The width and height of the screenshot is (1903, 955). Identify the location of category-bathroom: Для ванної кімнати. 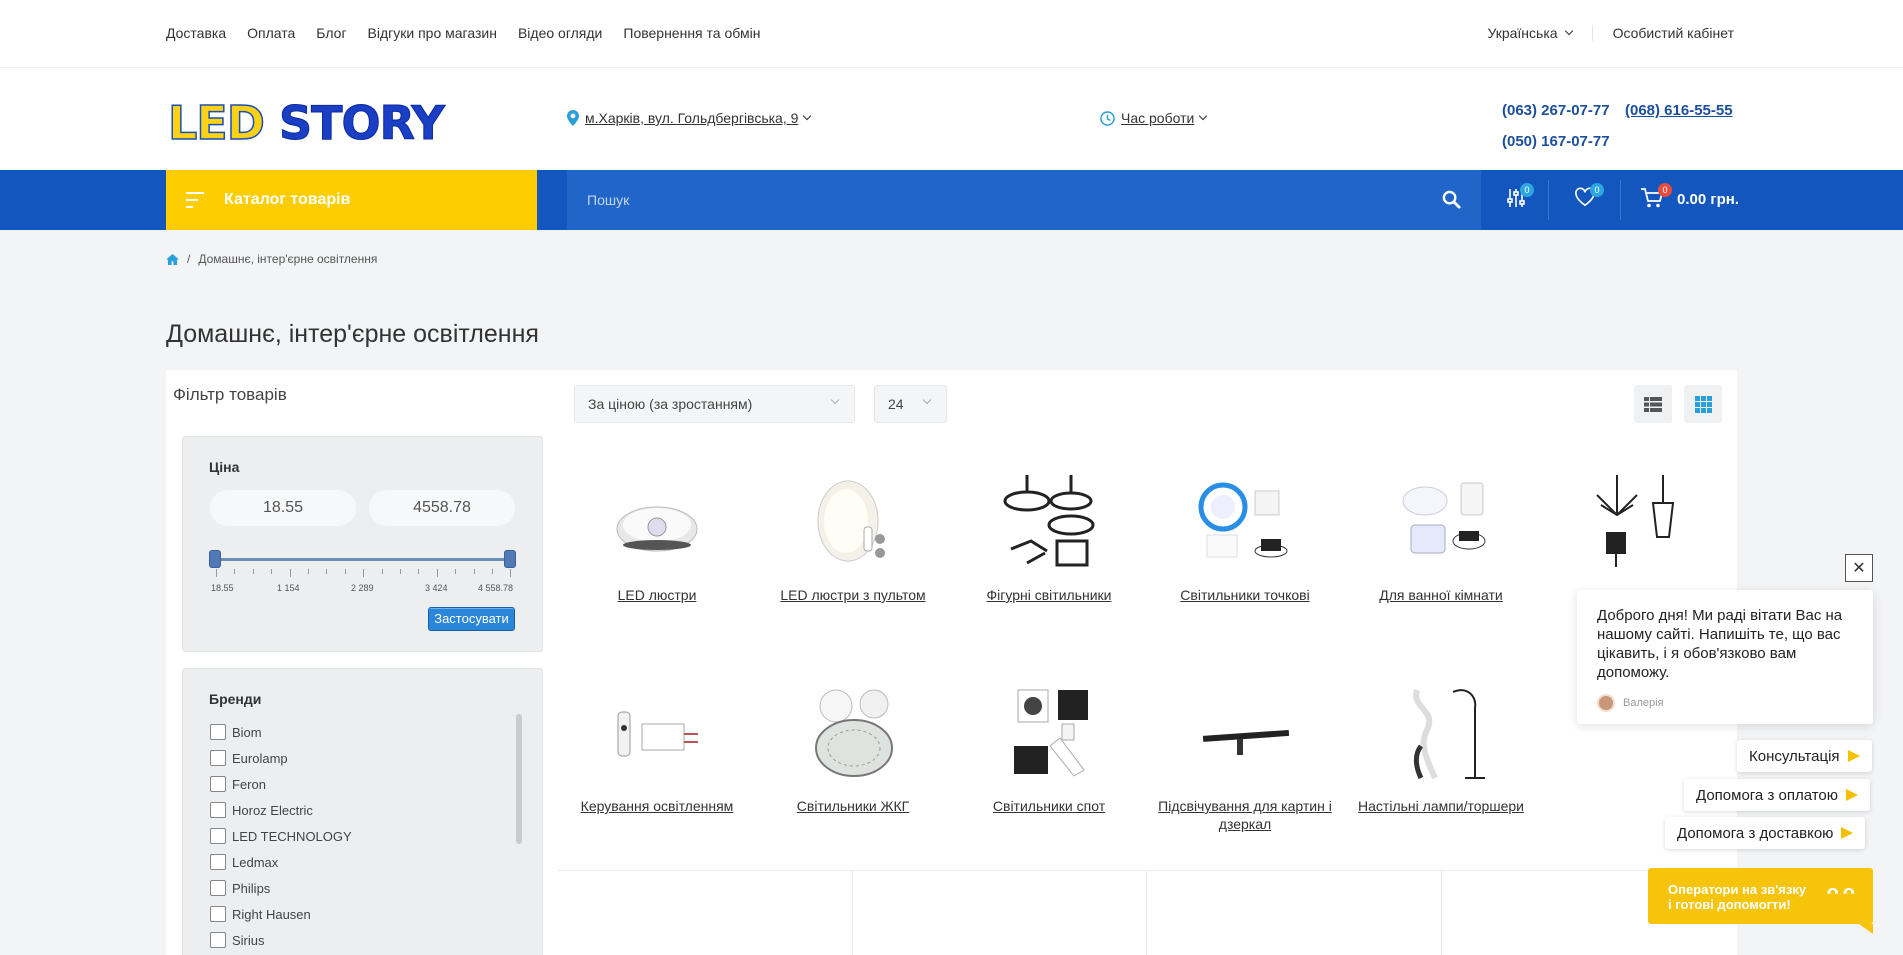
(1441, 538).